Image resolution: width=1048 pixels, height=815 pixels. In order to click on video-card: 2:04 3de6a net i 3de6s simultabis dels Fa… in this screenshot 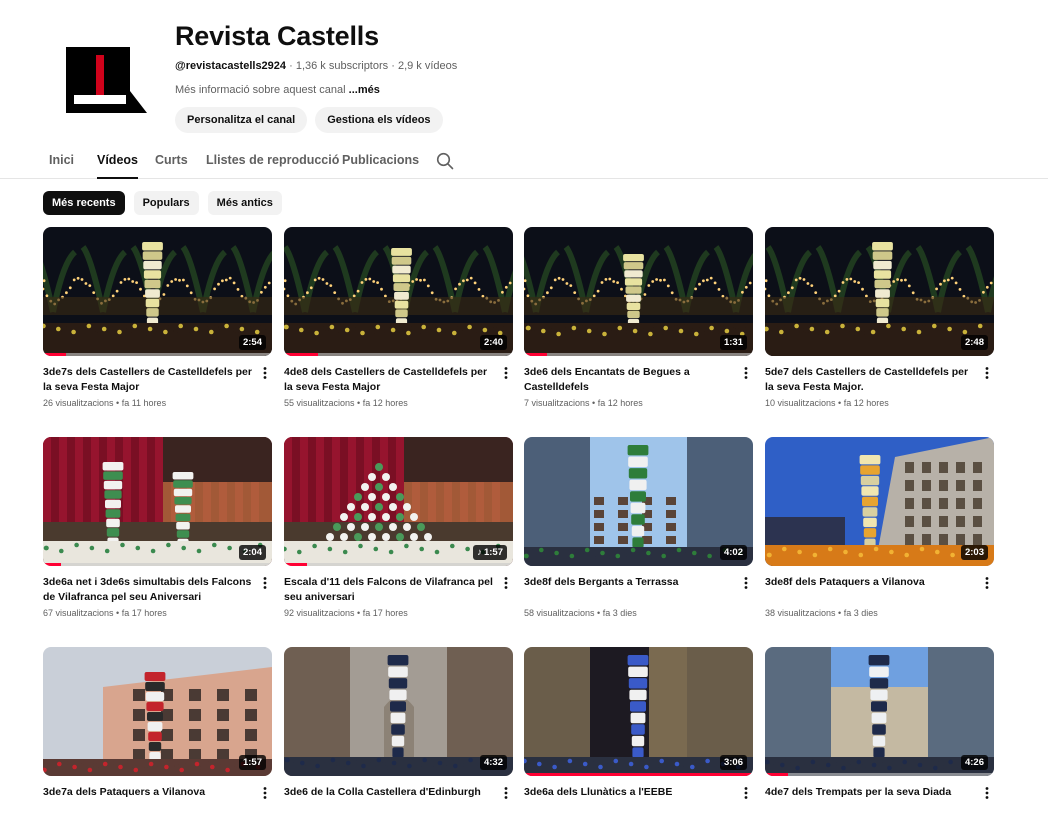, I will do `click(157, 527)`.